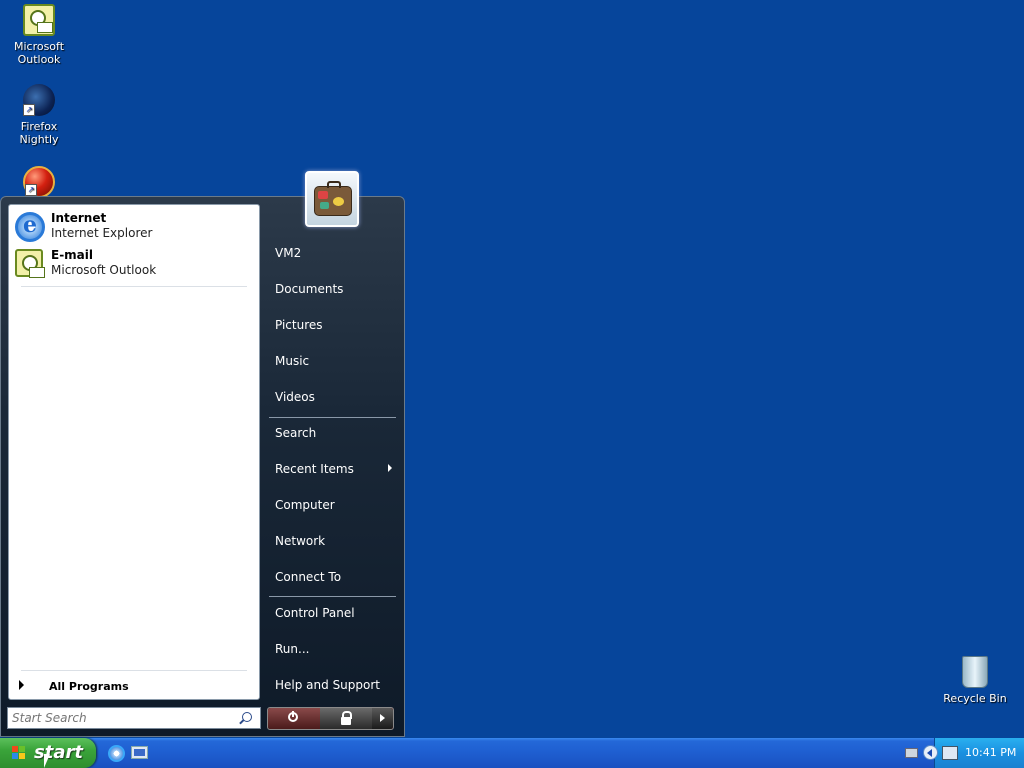  Describe the element at coordinates (315, 613) in the screenshot. I see `menu-item-label: Control Panel` at that location.